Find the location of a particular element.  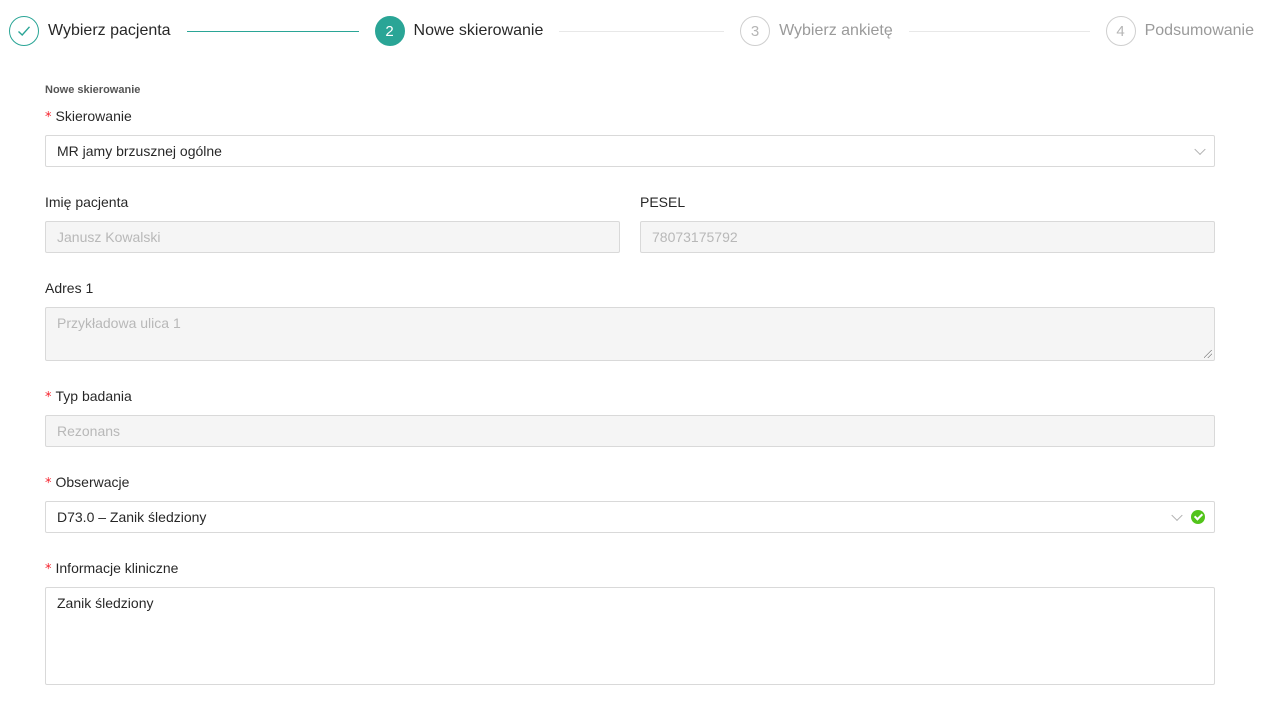

address-field: Adres 1 Przykładowa ulica 1 is located at coordinates (630, 319).